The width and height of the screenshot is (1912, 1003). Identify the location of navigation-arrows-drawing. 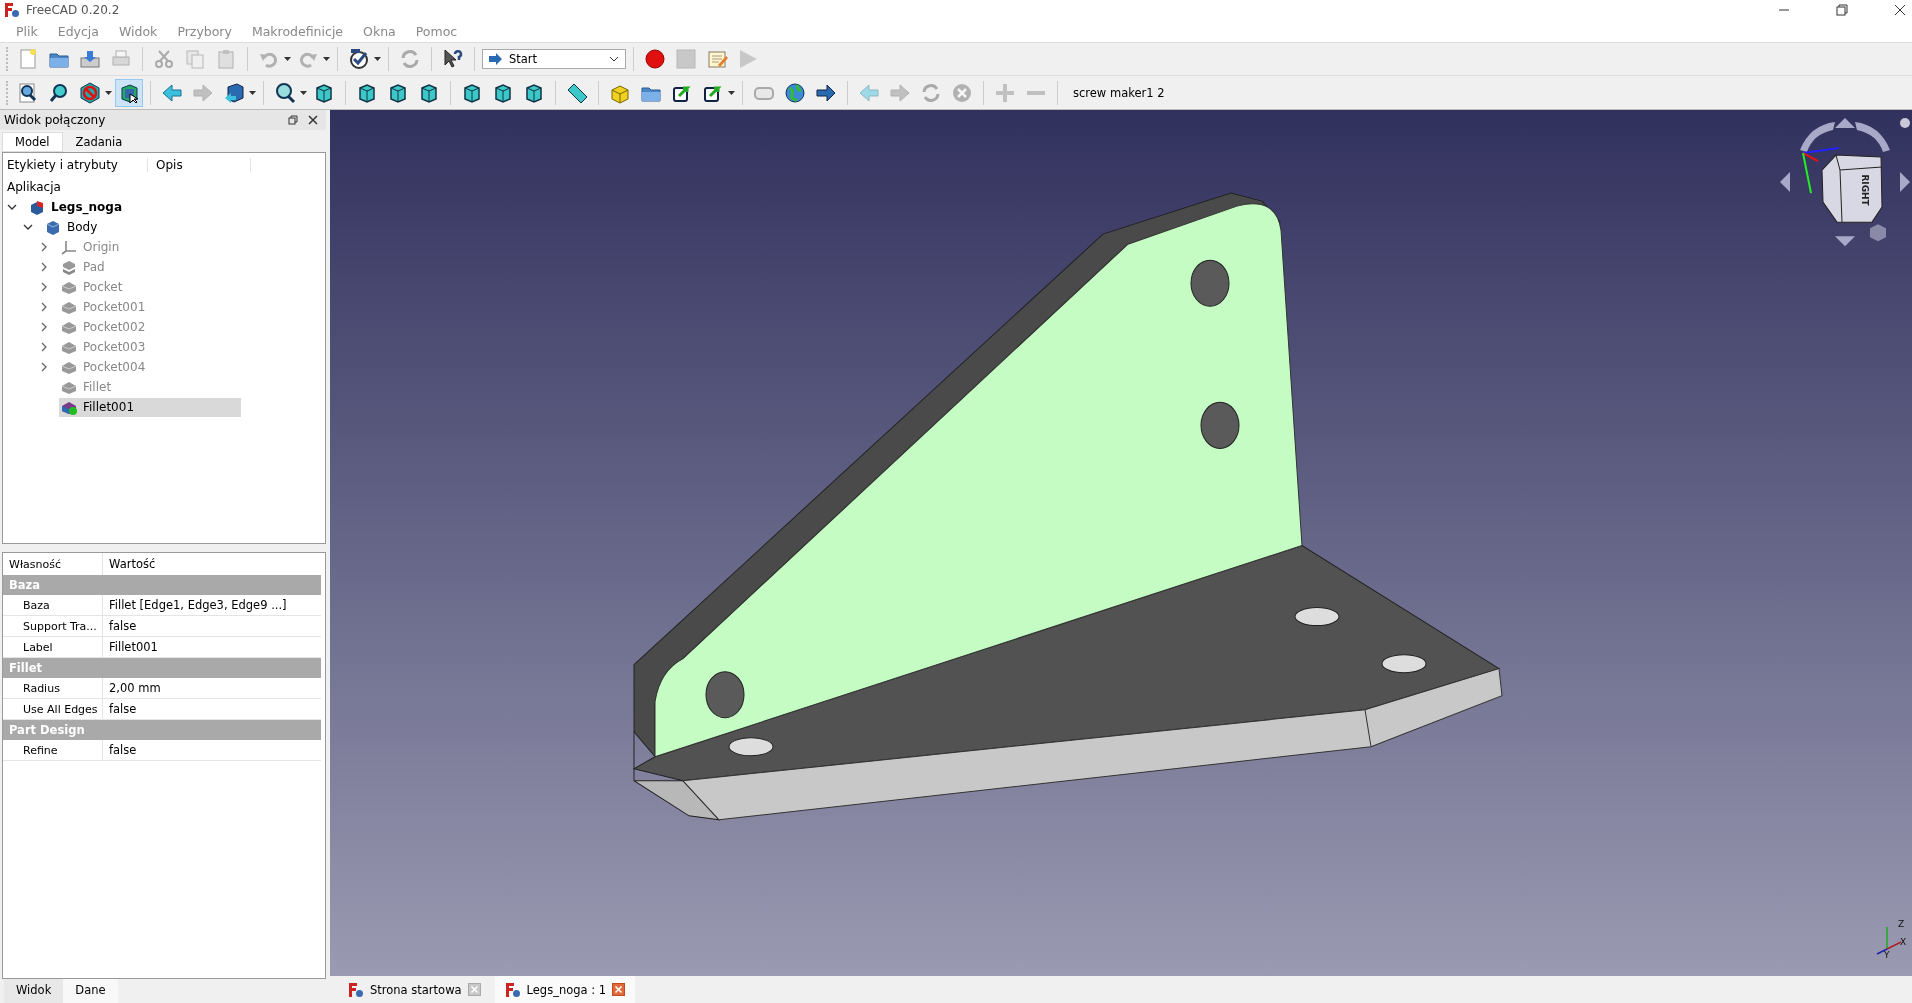
(1845, 182).